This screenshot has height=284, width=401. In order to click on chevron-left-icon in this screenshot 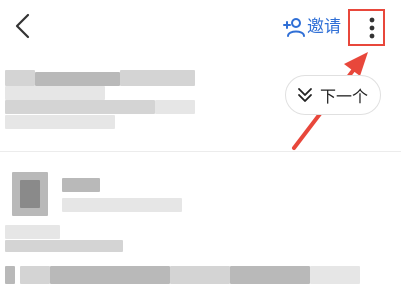, I will do `click(22, 26)`.